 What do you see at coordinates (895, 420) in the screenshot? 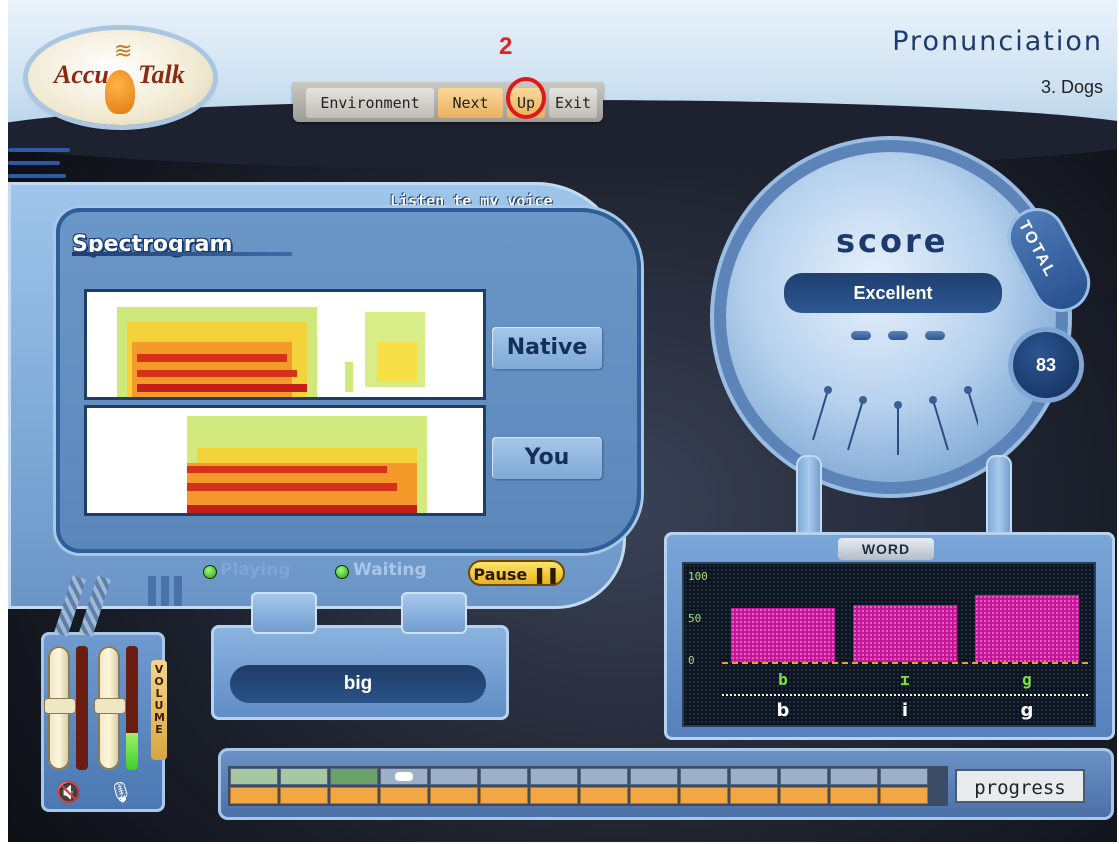
I see `dial-ticks` at bounding box center [895, 420].